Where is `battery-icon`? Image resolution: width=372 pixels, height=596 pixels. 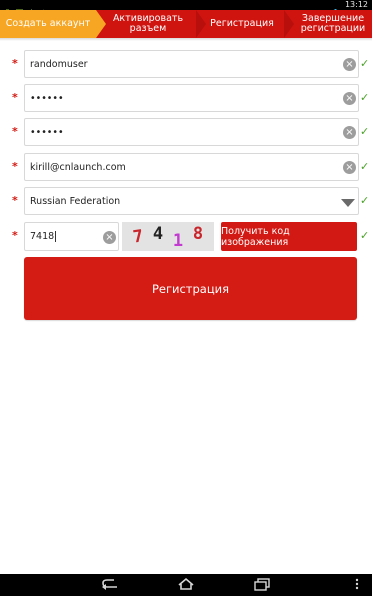 battery-icon is located at coordinates (336, 9).